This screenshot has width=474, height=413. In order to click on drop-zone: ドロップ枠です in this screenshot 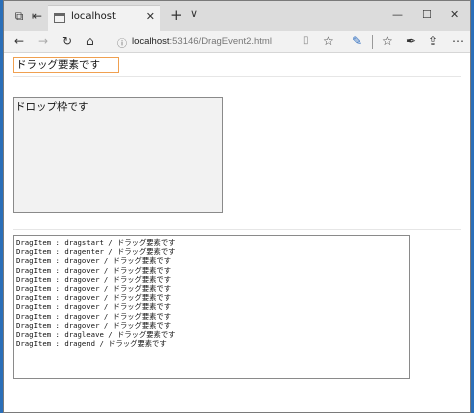, I will do `click(118, 155)`.